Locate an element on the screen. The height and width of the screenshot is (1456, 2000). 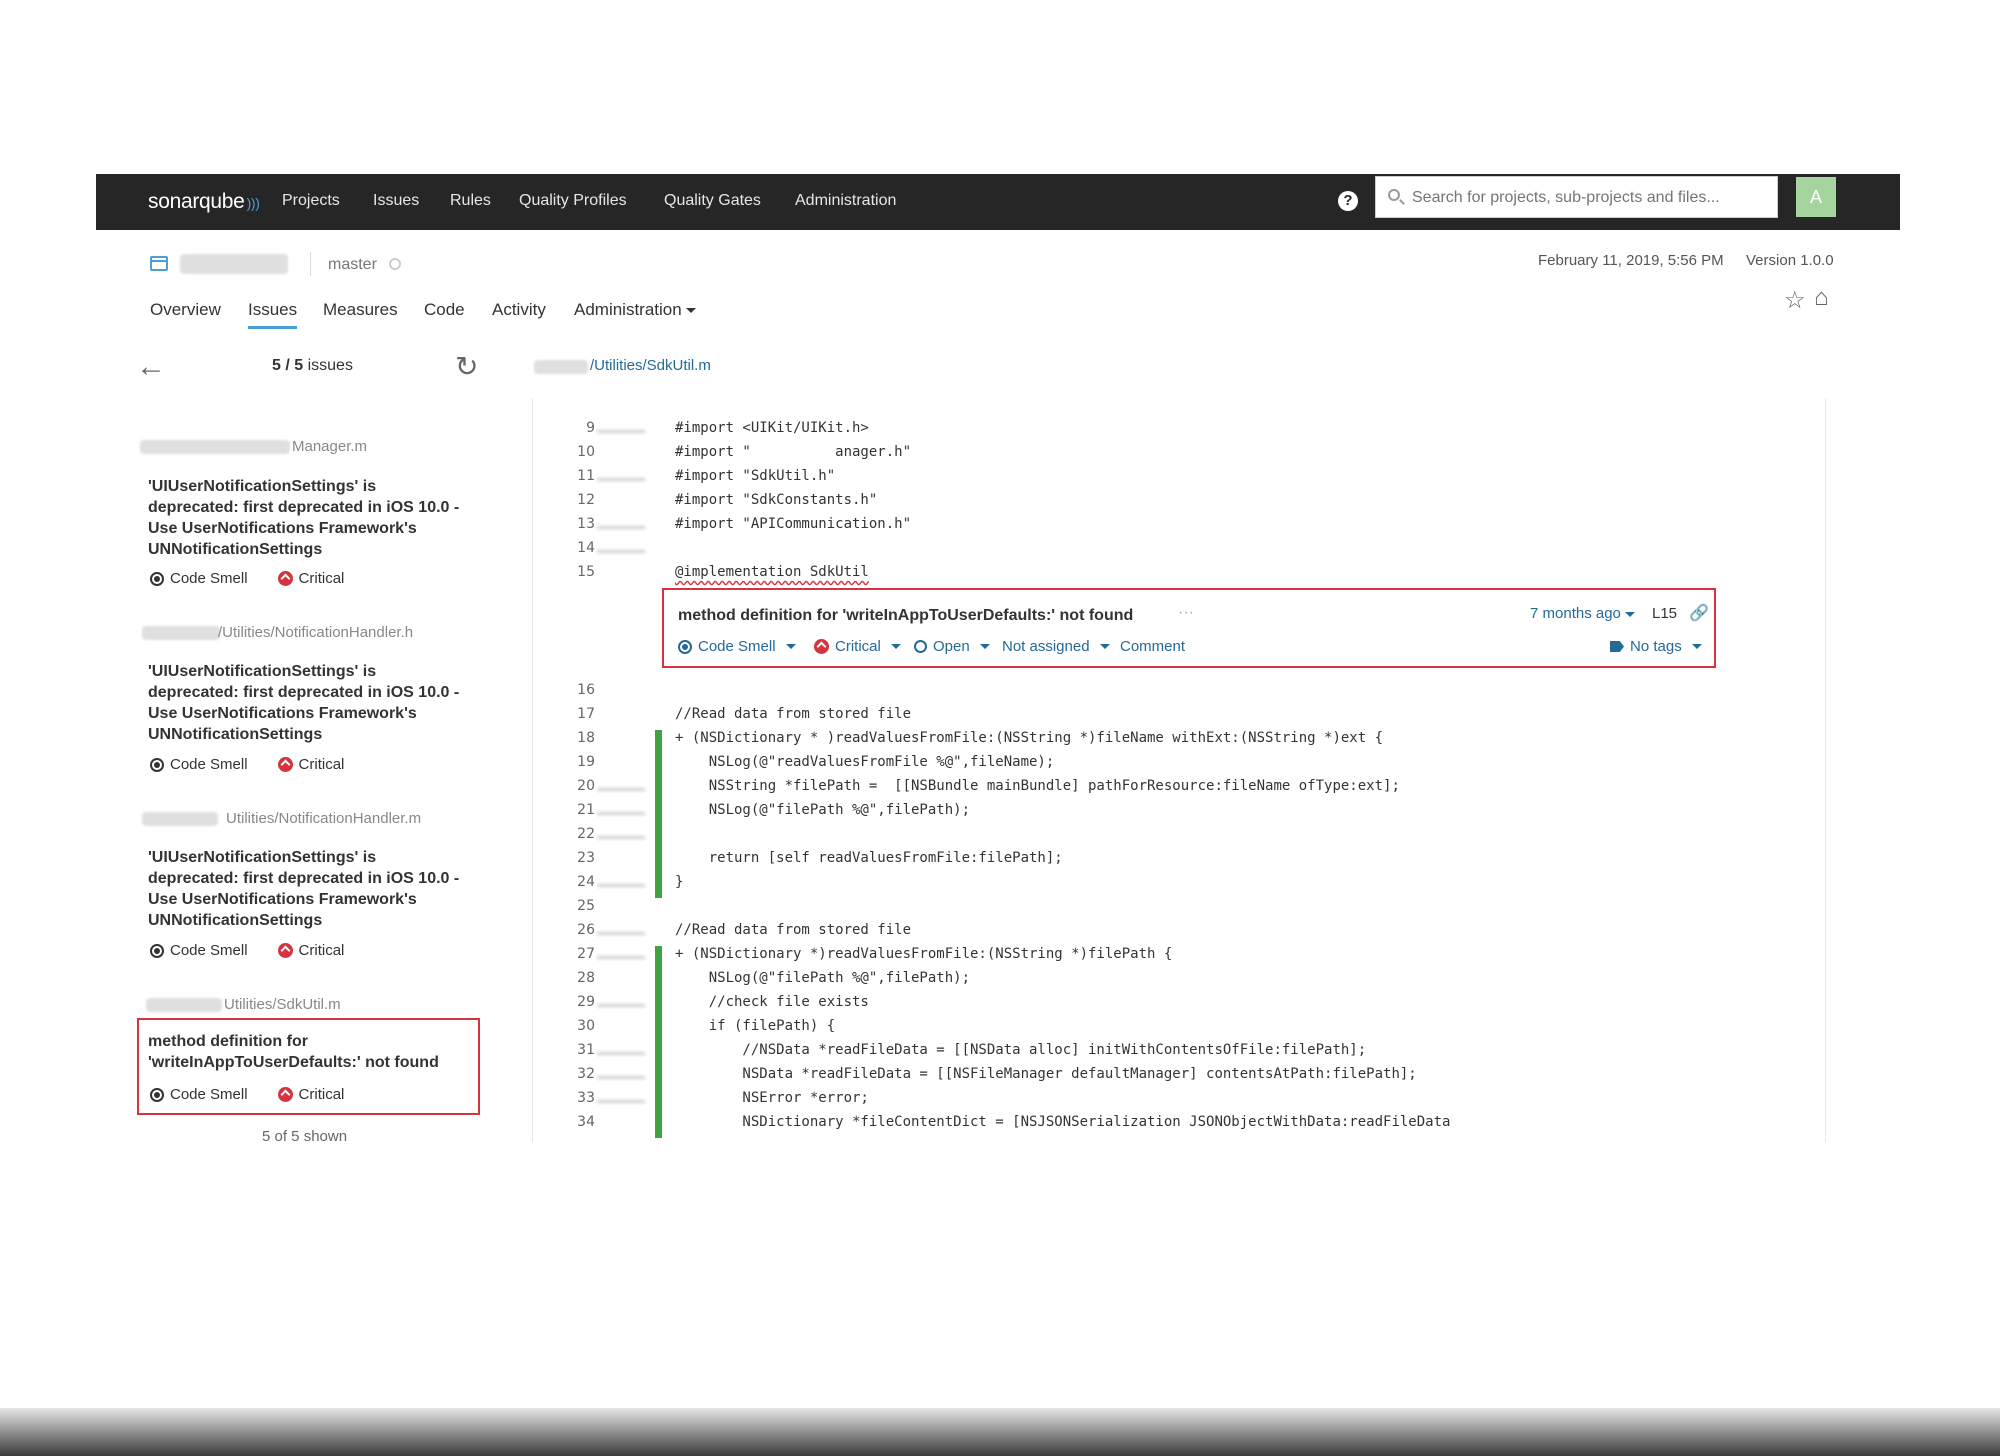
nav-projects: Projects is located at coordinates (311, 201).